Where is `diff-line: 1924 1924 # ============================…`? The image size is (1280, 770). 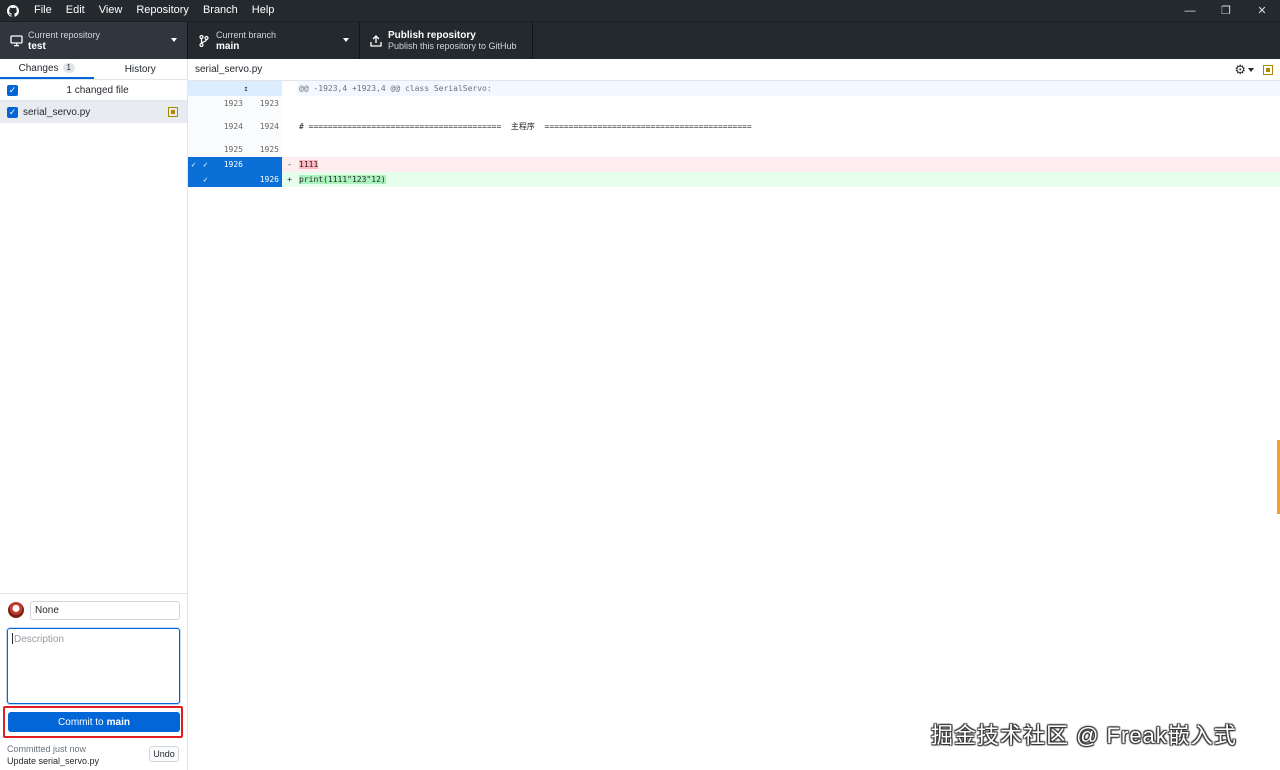
diff-line: 1924 1924 # ============================… is located at coordinates (734, 126).